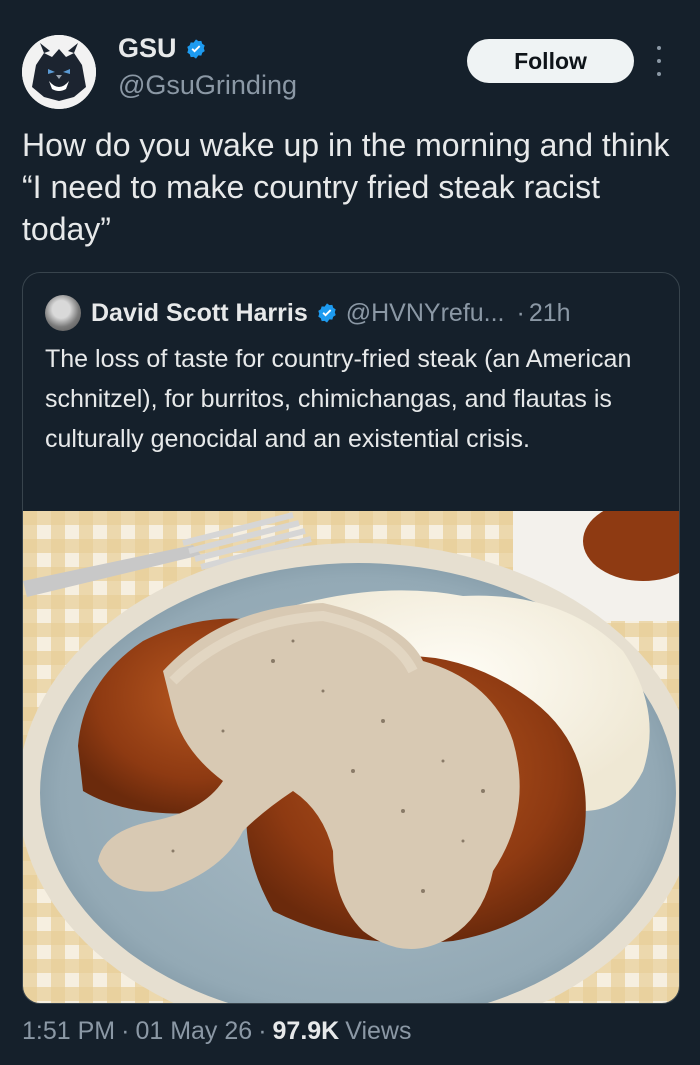  Describe the element at coordinates (68, 1031) in the screenshot. I see `tweet-time: 1:51 PM` at that location.